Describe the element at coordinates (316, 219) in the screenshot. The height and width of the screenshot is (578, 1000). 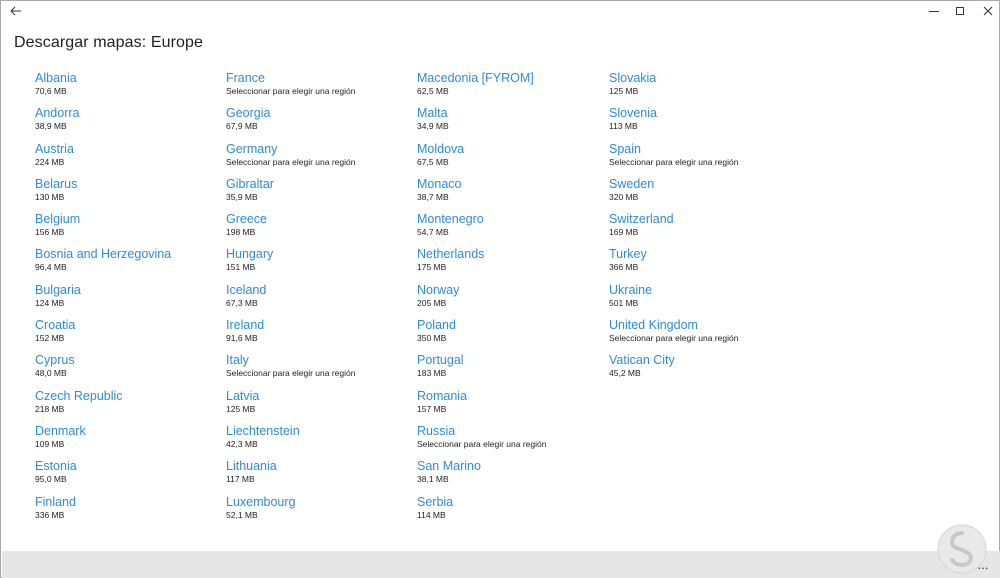
I see `country-name-link: Greece` at that location.